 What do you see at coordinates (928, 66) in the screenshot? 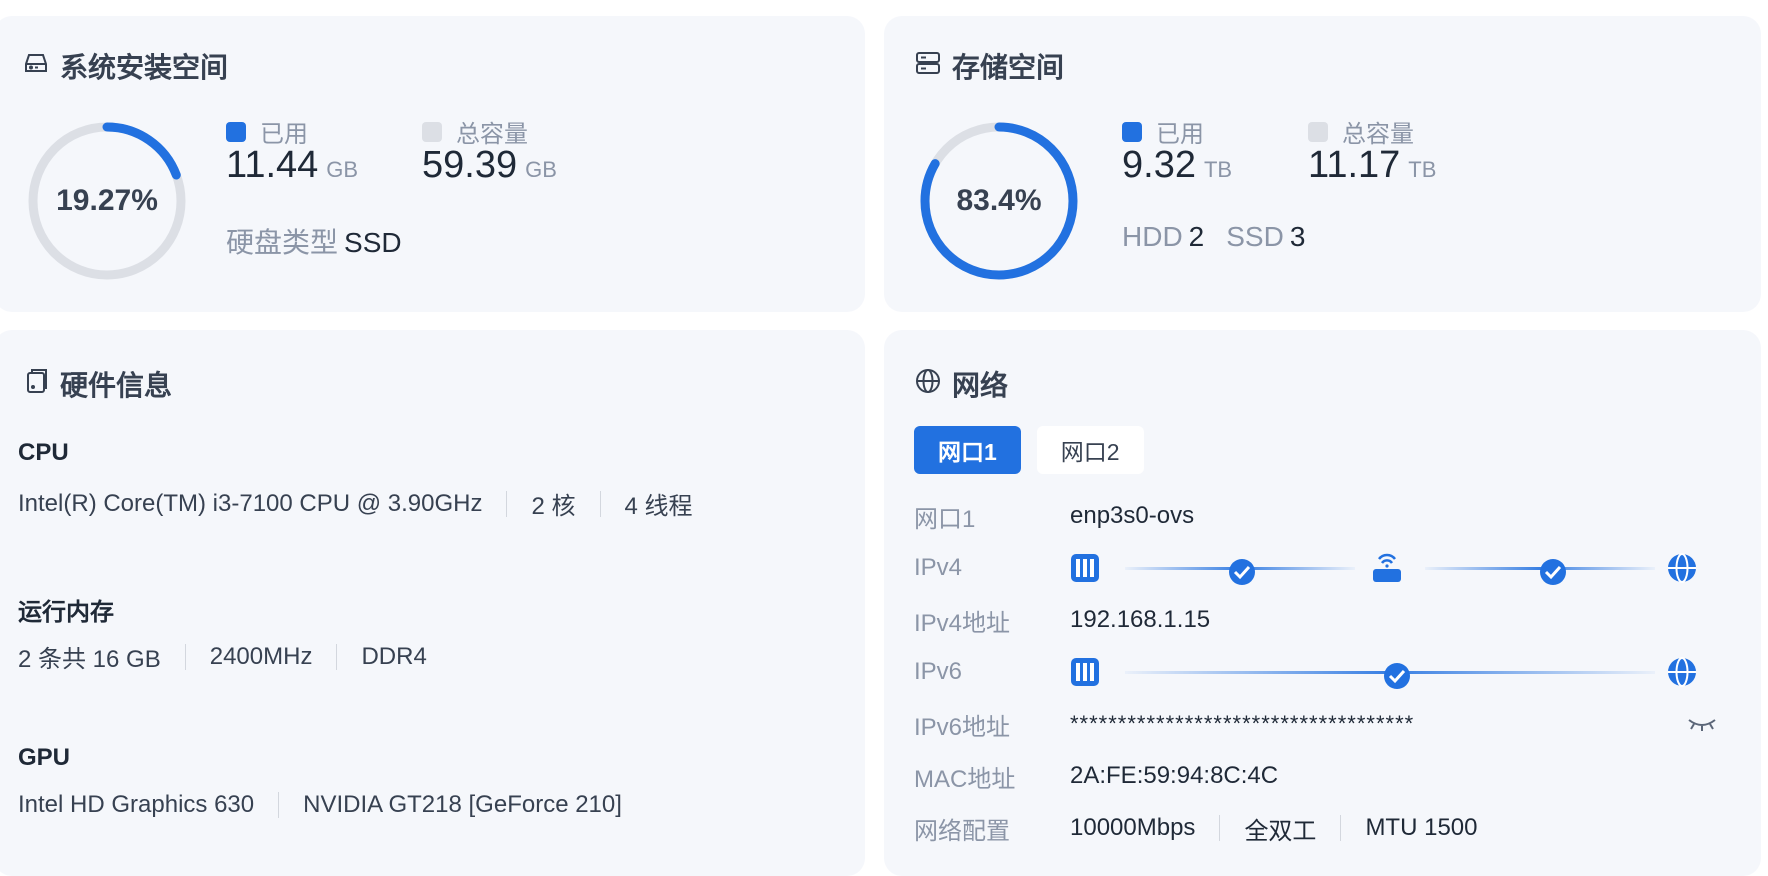
I see `server-icon` at bounding box center [928, 66].